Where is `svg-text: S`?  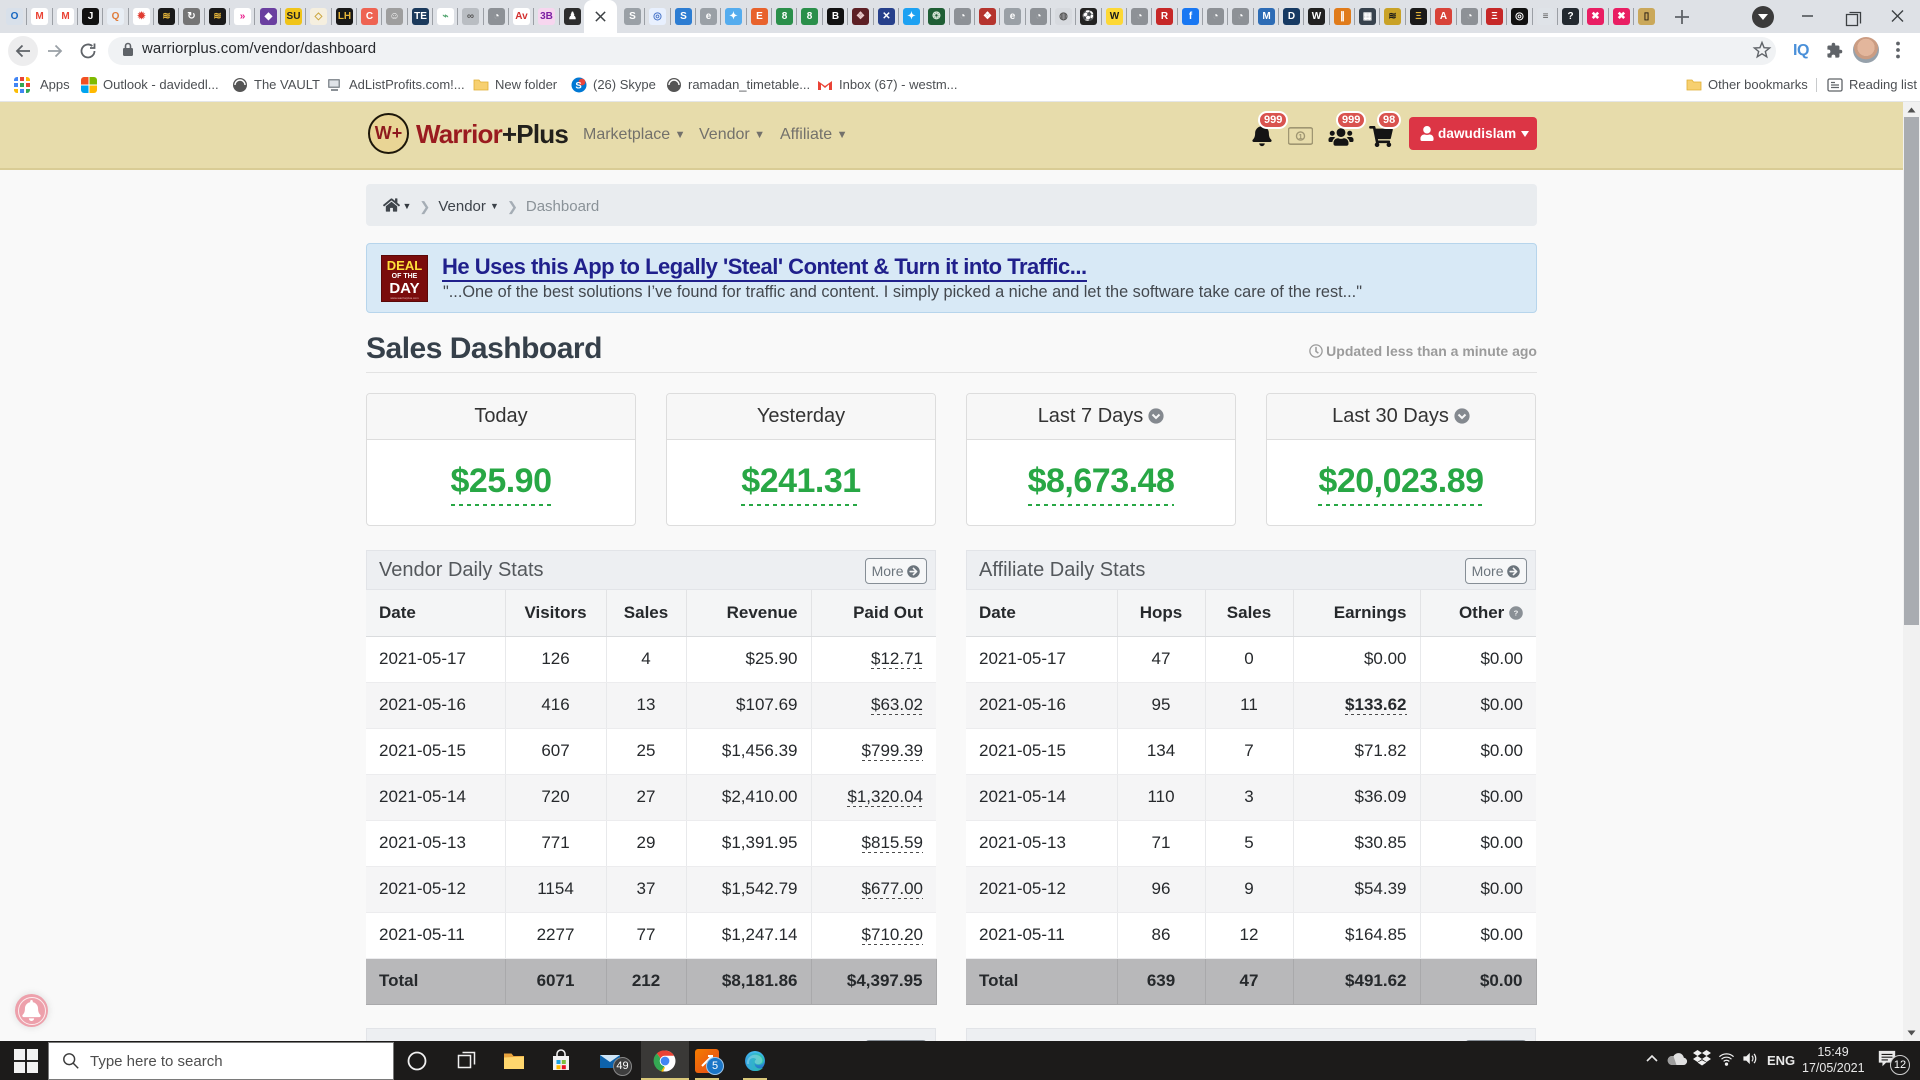 svg-text: S is located at coordinates (578, 86).